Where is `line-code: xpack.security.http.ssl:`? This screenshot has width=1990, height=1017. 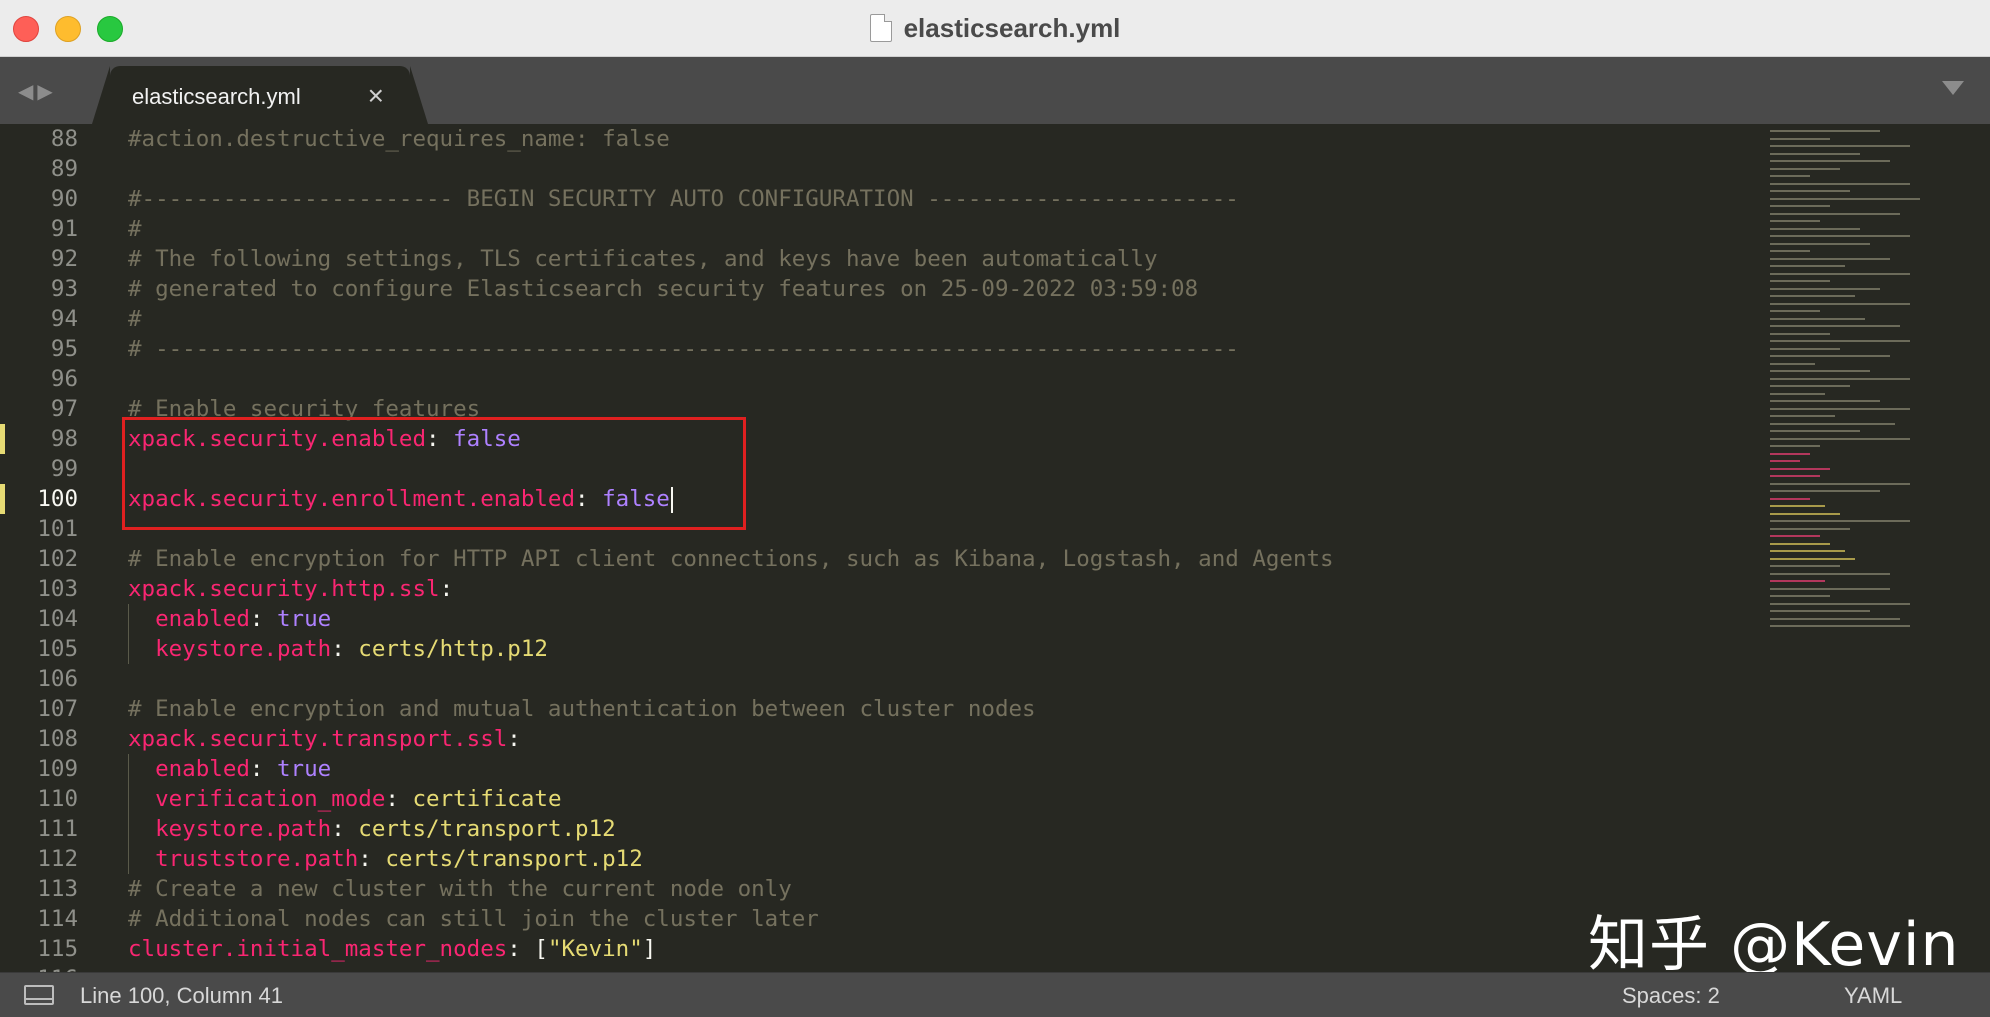
line-code: xpack.security.http.ssl: is located at coordinates (290, 589).